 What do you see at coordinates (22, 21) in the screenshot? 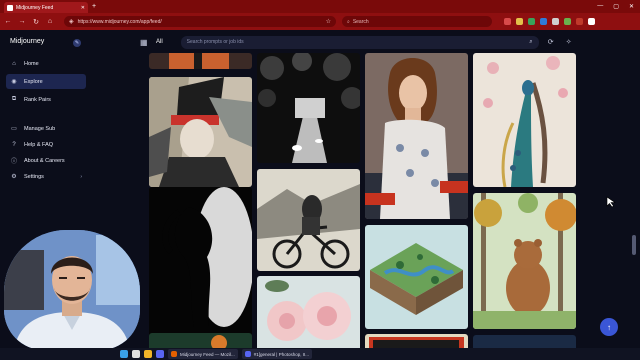
I see `forward-icon: →` at bounding box center [22, 21].